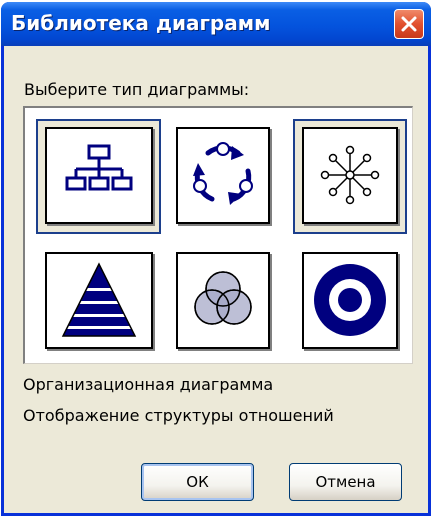 The image size is (432, 517). I want to click on close-button, so click(409, 24).